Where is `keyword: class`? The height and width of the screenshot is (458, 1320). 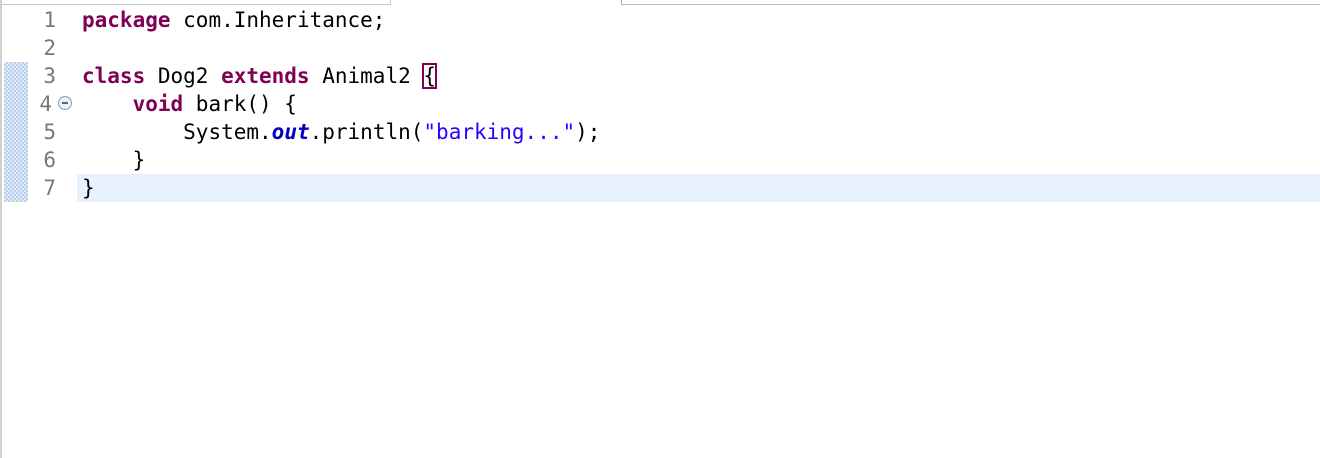
keyword: class is located at coordinates (114, 76).